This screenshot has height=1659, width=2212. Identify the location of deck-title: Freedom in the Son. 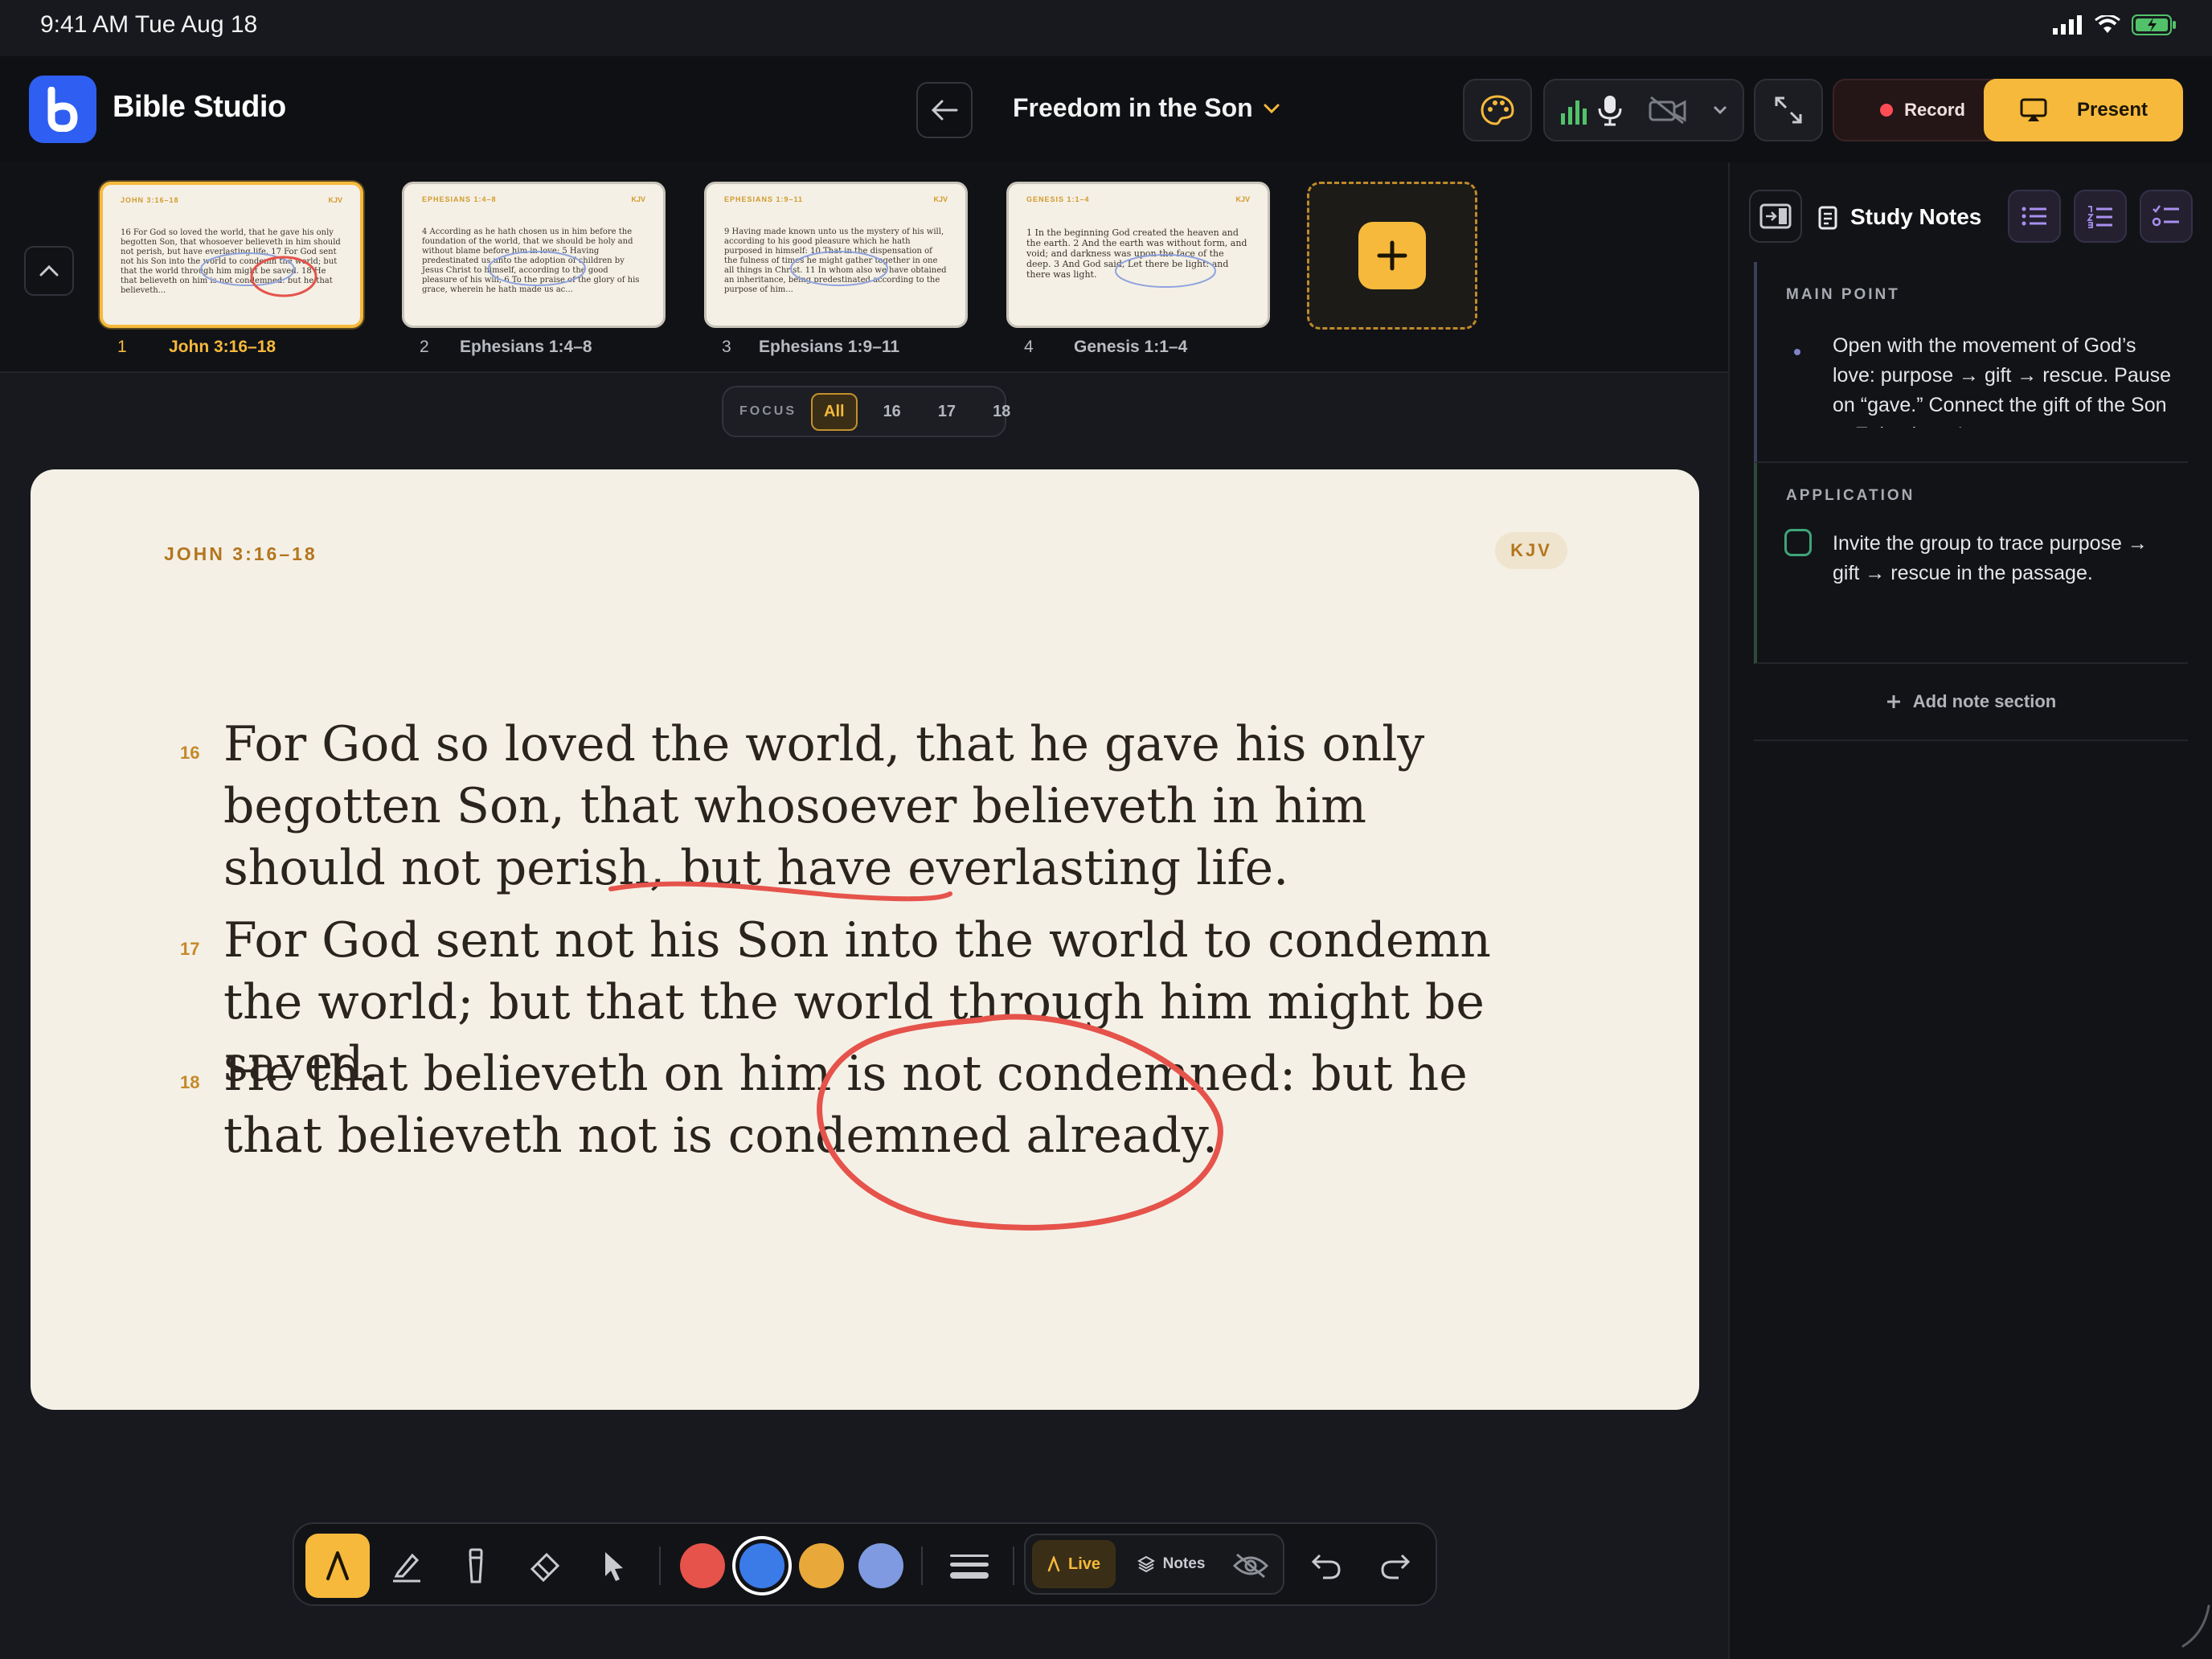
(1133, 108).